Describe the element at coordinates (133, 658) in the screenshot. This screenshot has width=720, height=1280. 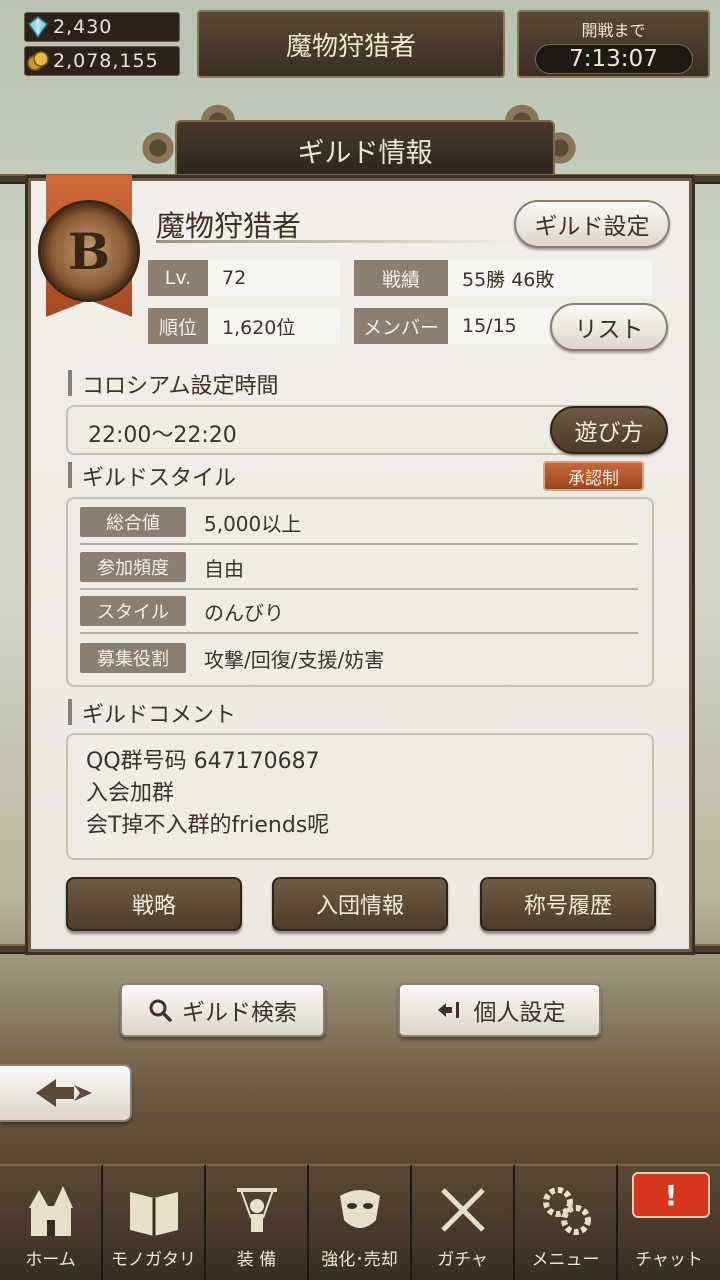
I see `style-row-label: 募集役割` at that location.